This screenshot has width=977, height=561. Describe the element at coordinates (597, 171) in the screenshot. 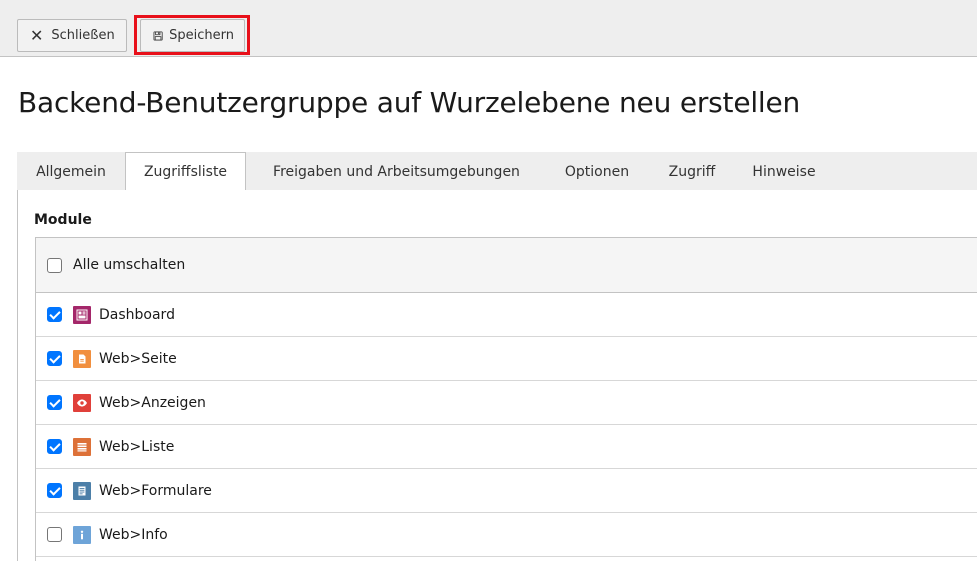

I see `tab-optionen: Optionen` at that location.